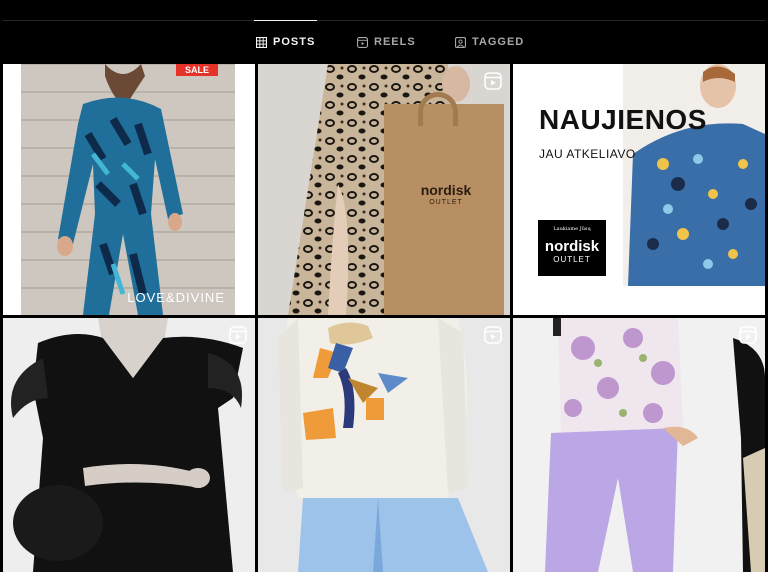  What do you see at coordinates (623, 119) in the screenshot?
I see `post-headline: NAUJIENOS` at bounding box center [623, 119].